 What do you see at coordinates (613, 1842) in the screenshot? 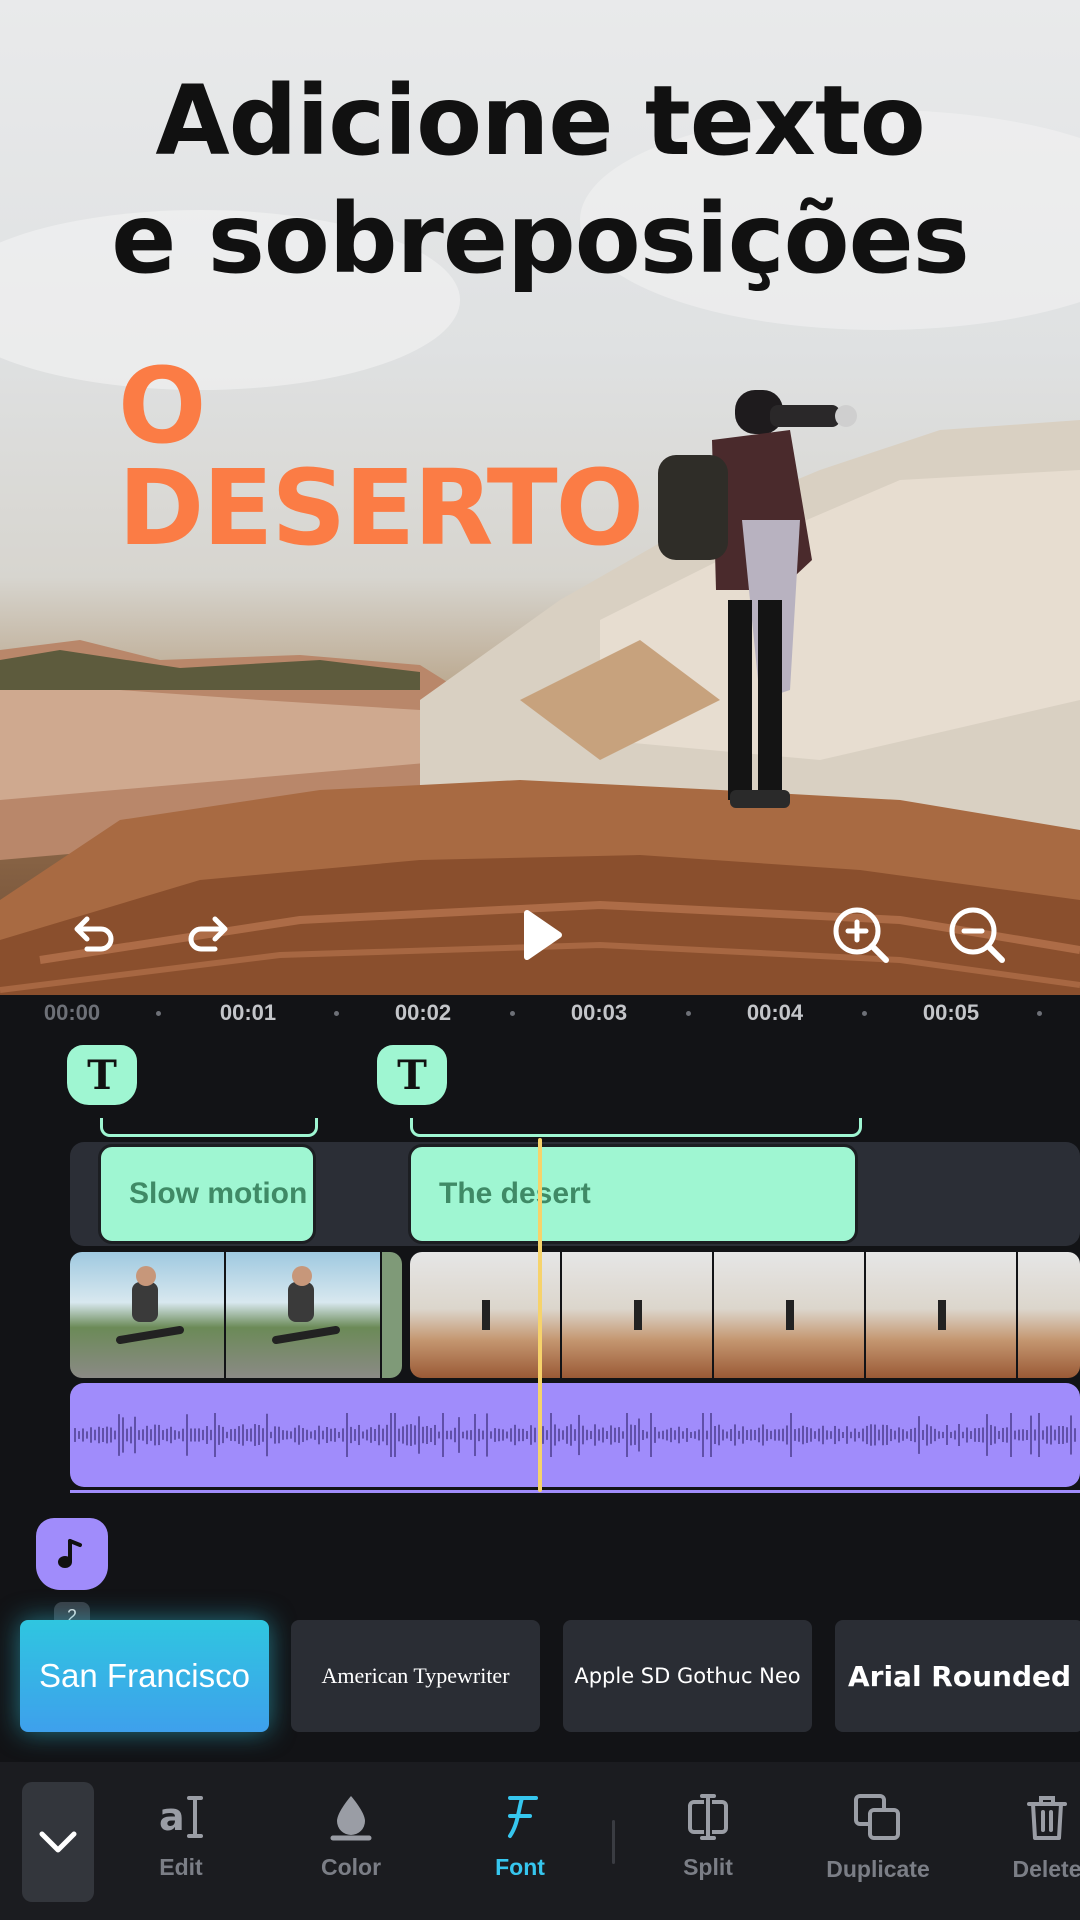
I see `toolbar-divider` at bounding box center [613, 1842].